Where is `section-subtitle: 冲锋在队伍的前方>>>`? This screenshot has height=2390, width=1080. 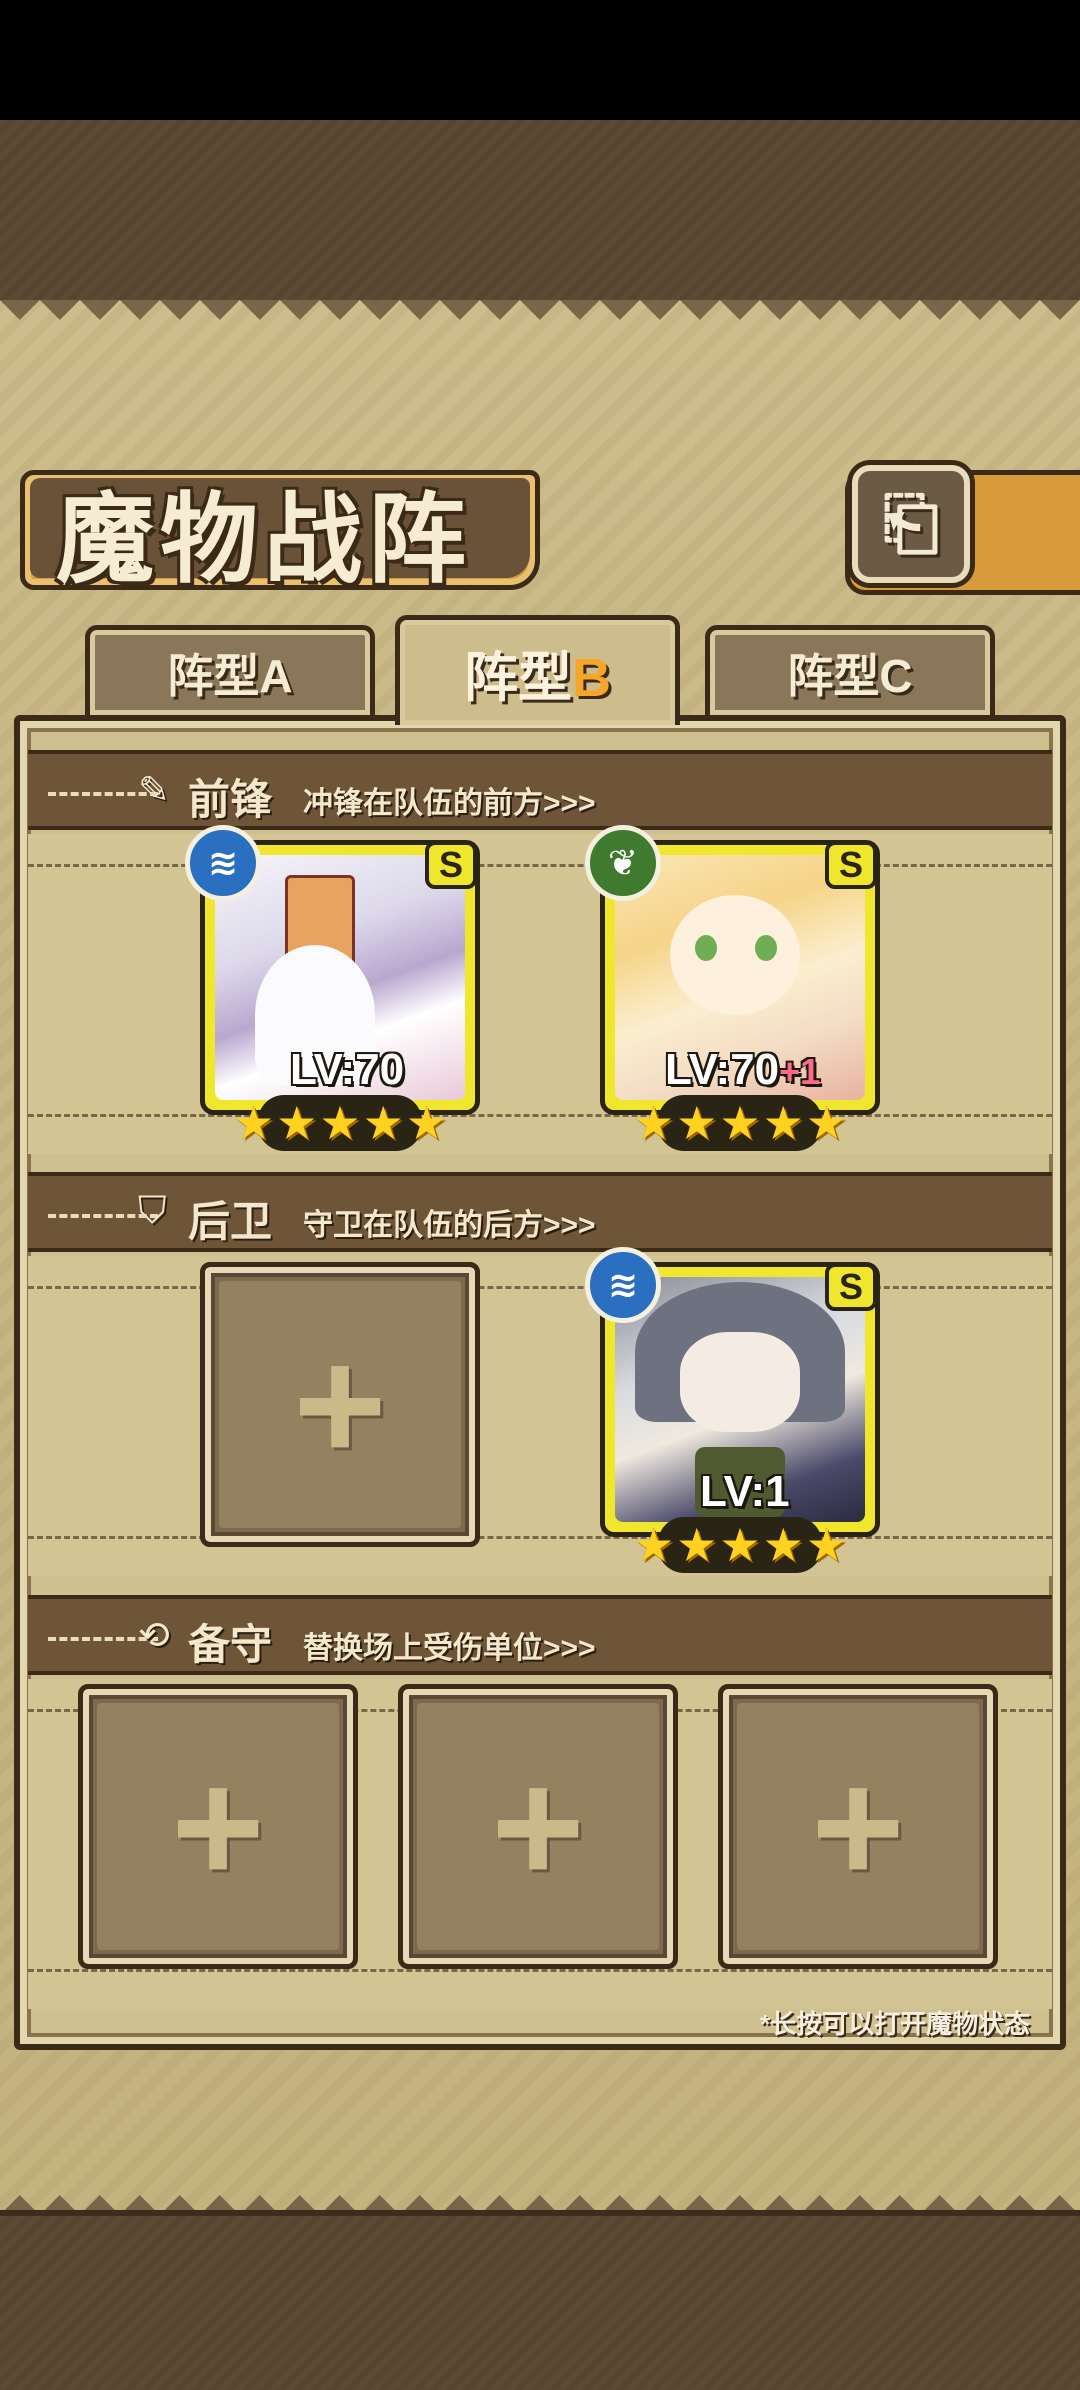
section-subtitle: 冲锋在队伍的前方>>> is located at coordinates (449, 803).